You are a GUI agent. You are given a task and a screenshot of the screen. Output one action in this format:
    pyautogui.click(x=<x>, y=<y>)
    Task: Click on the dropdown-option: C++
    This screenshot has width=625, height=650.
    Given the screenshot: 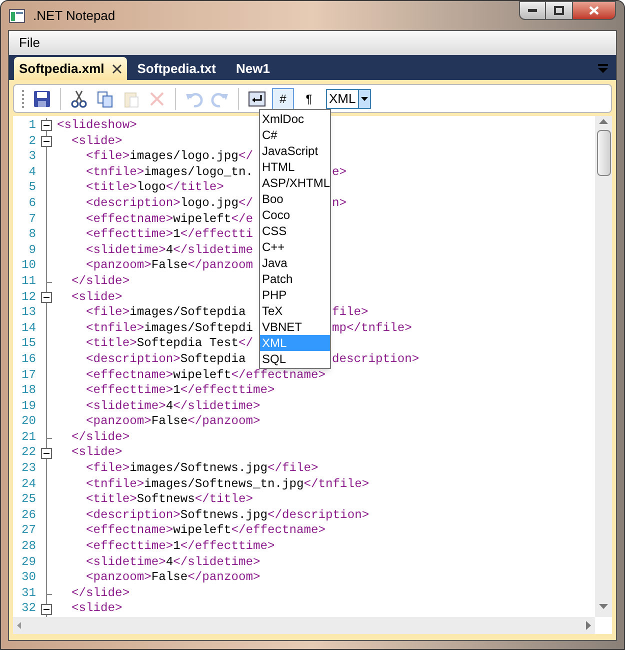 What is the action you would take?
    pyautogui.click(x=295, y=247)
    